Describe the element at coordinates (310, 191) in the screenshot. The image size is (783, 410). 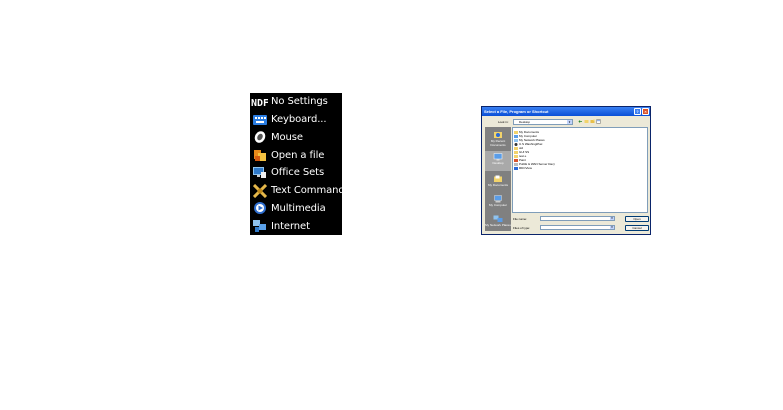
I see `menu-item-label: Text Commands` at that location.